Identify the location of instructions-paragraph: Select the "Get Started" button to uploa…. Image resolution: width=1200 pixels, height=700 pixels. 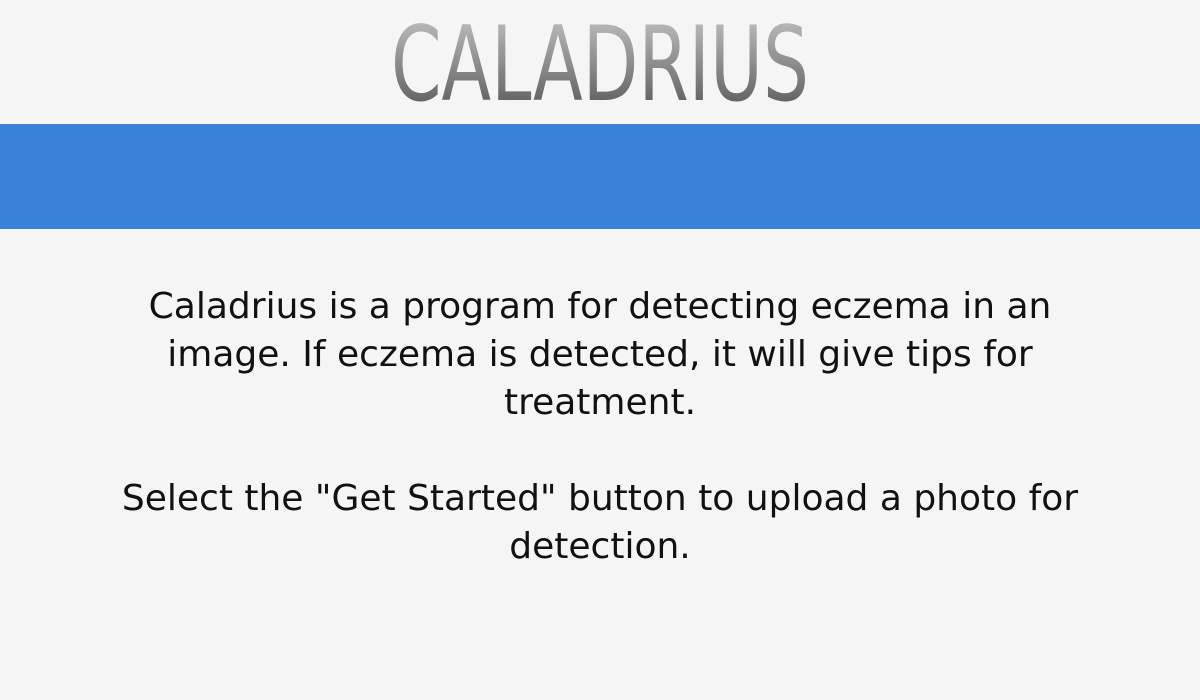
(600, 522).